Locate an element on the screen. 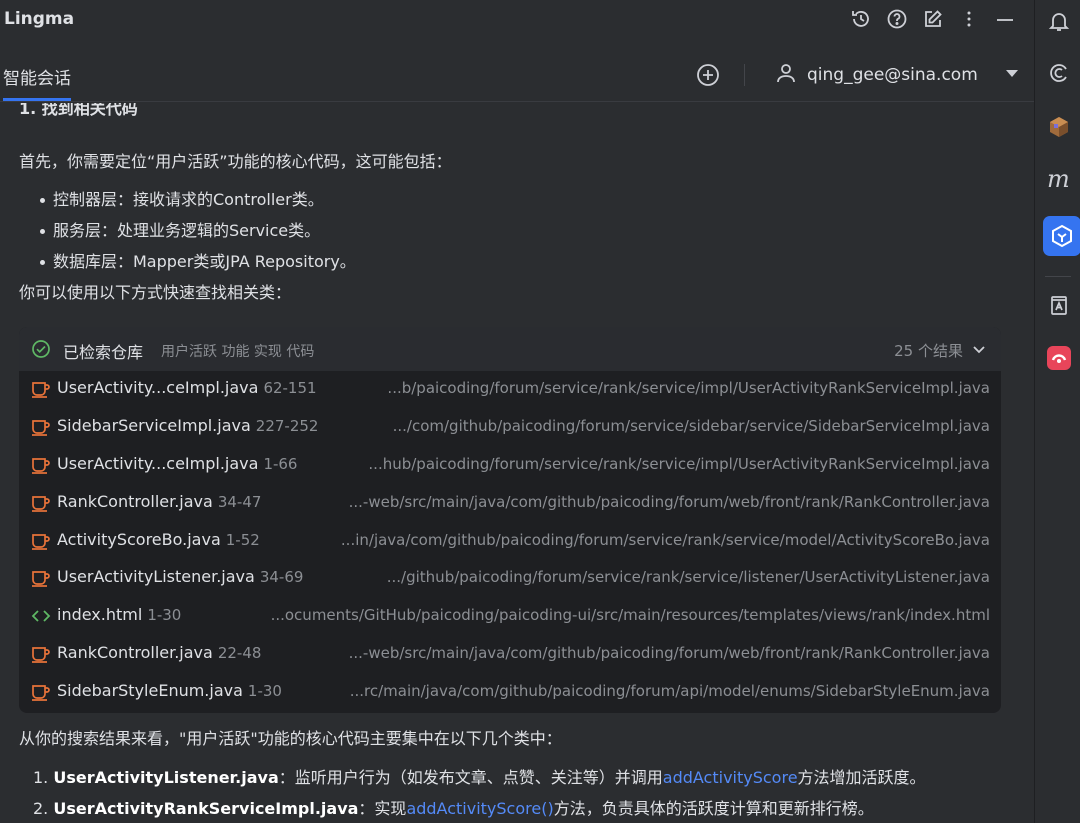 The height and width of the screenshot is (823, 1080). result-file-name: SidebarServiceImpl.java 227-252 is located at coordinates (187, 425).